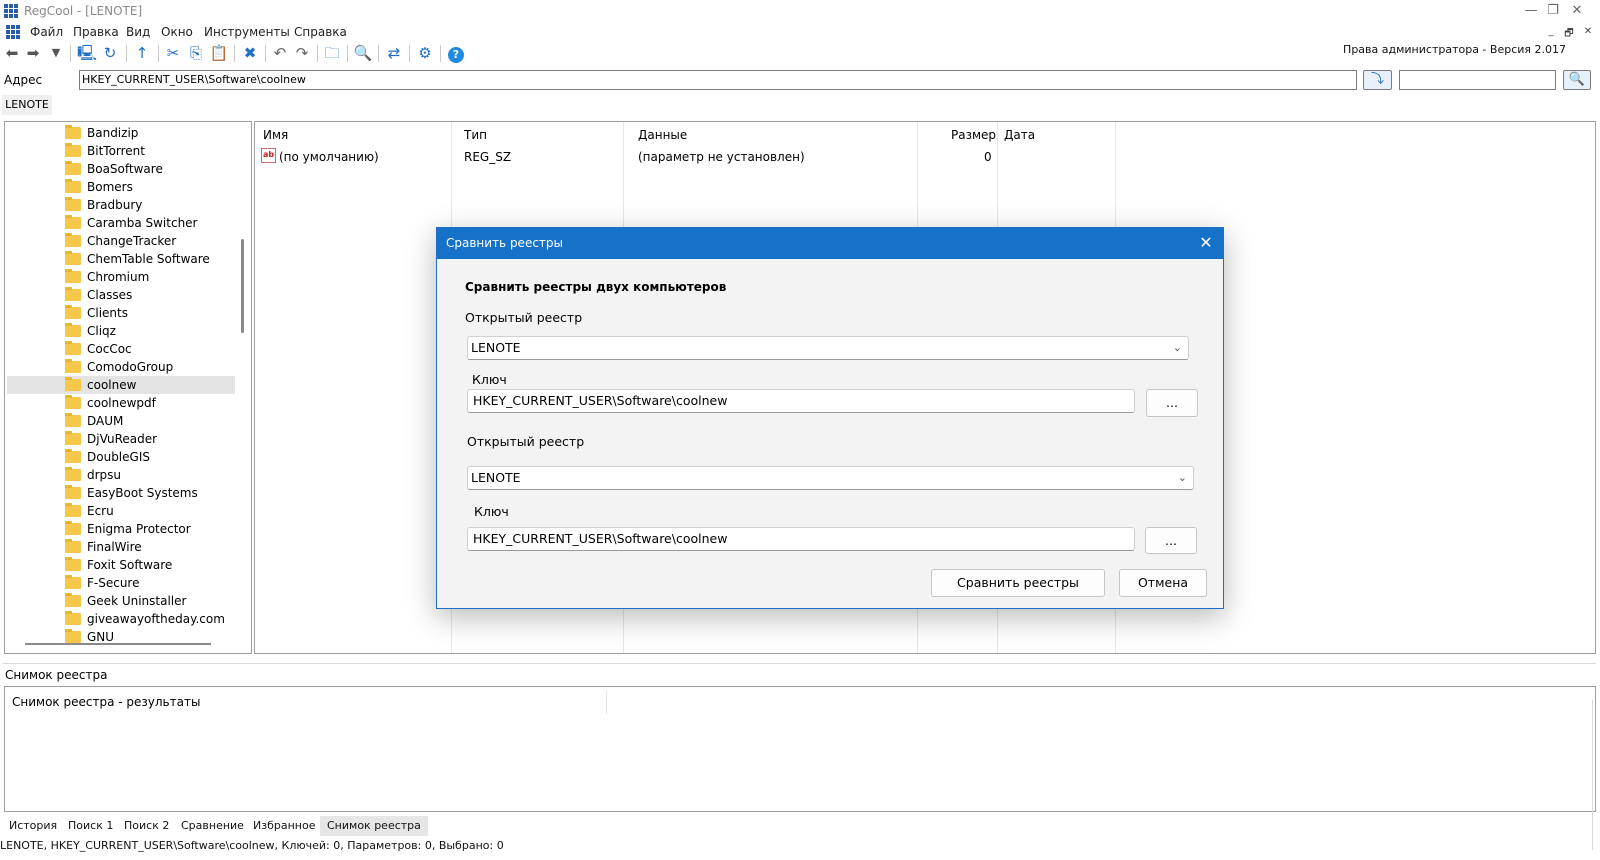  What do you see at coordinates (973, 135) in the screenshot?
I see `column-header-size: Размер` at bounding box center [973, 135].